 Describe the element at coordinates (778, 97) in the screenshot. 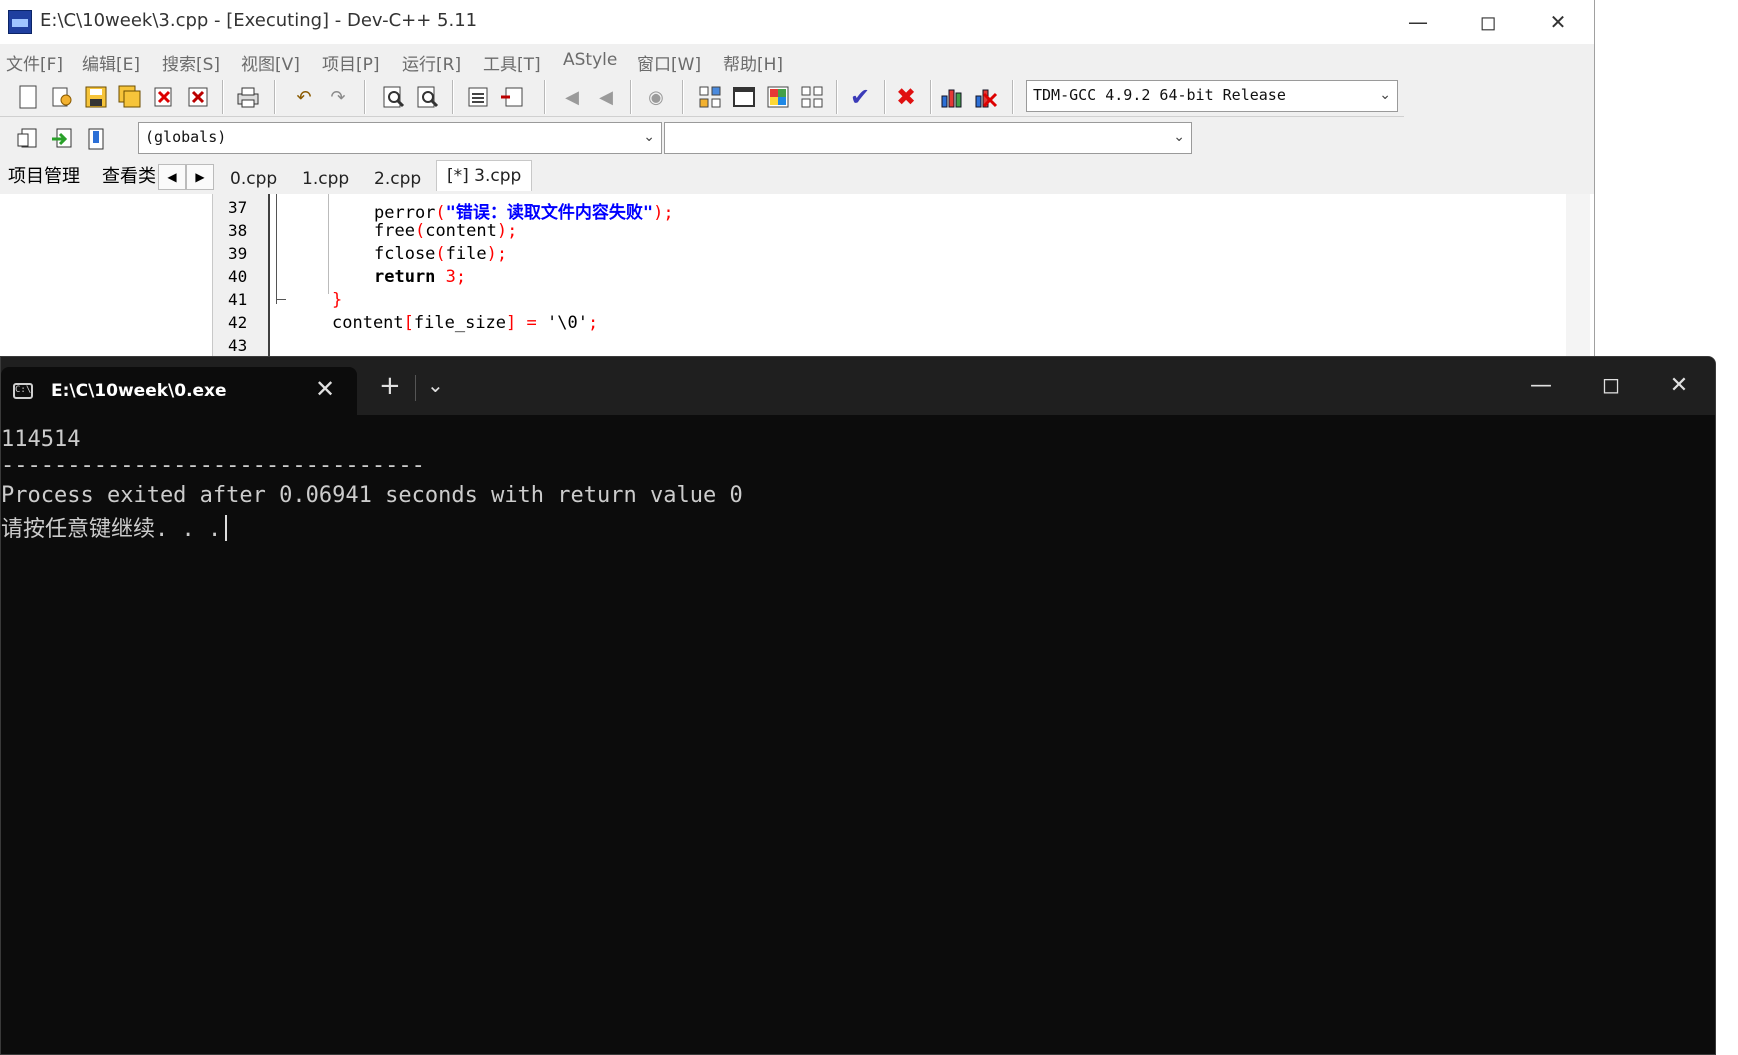

I see `color-scheme-icon` at that location.